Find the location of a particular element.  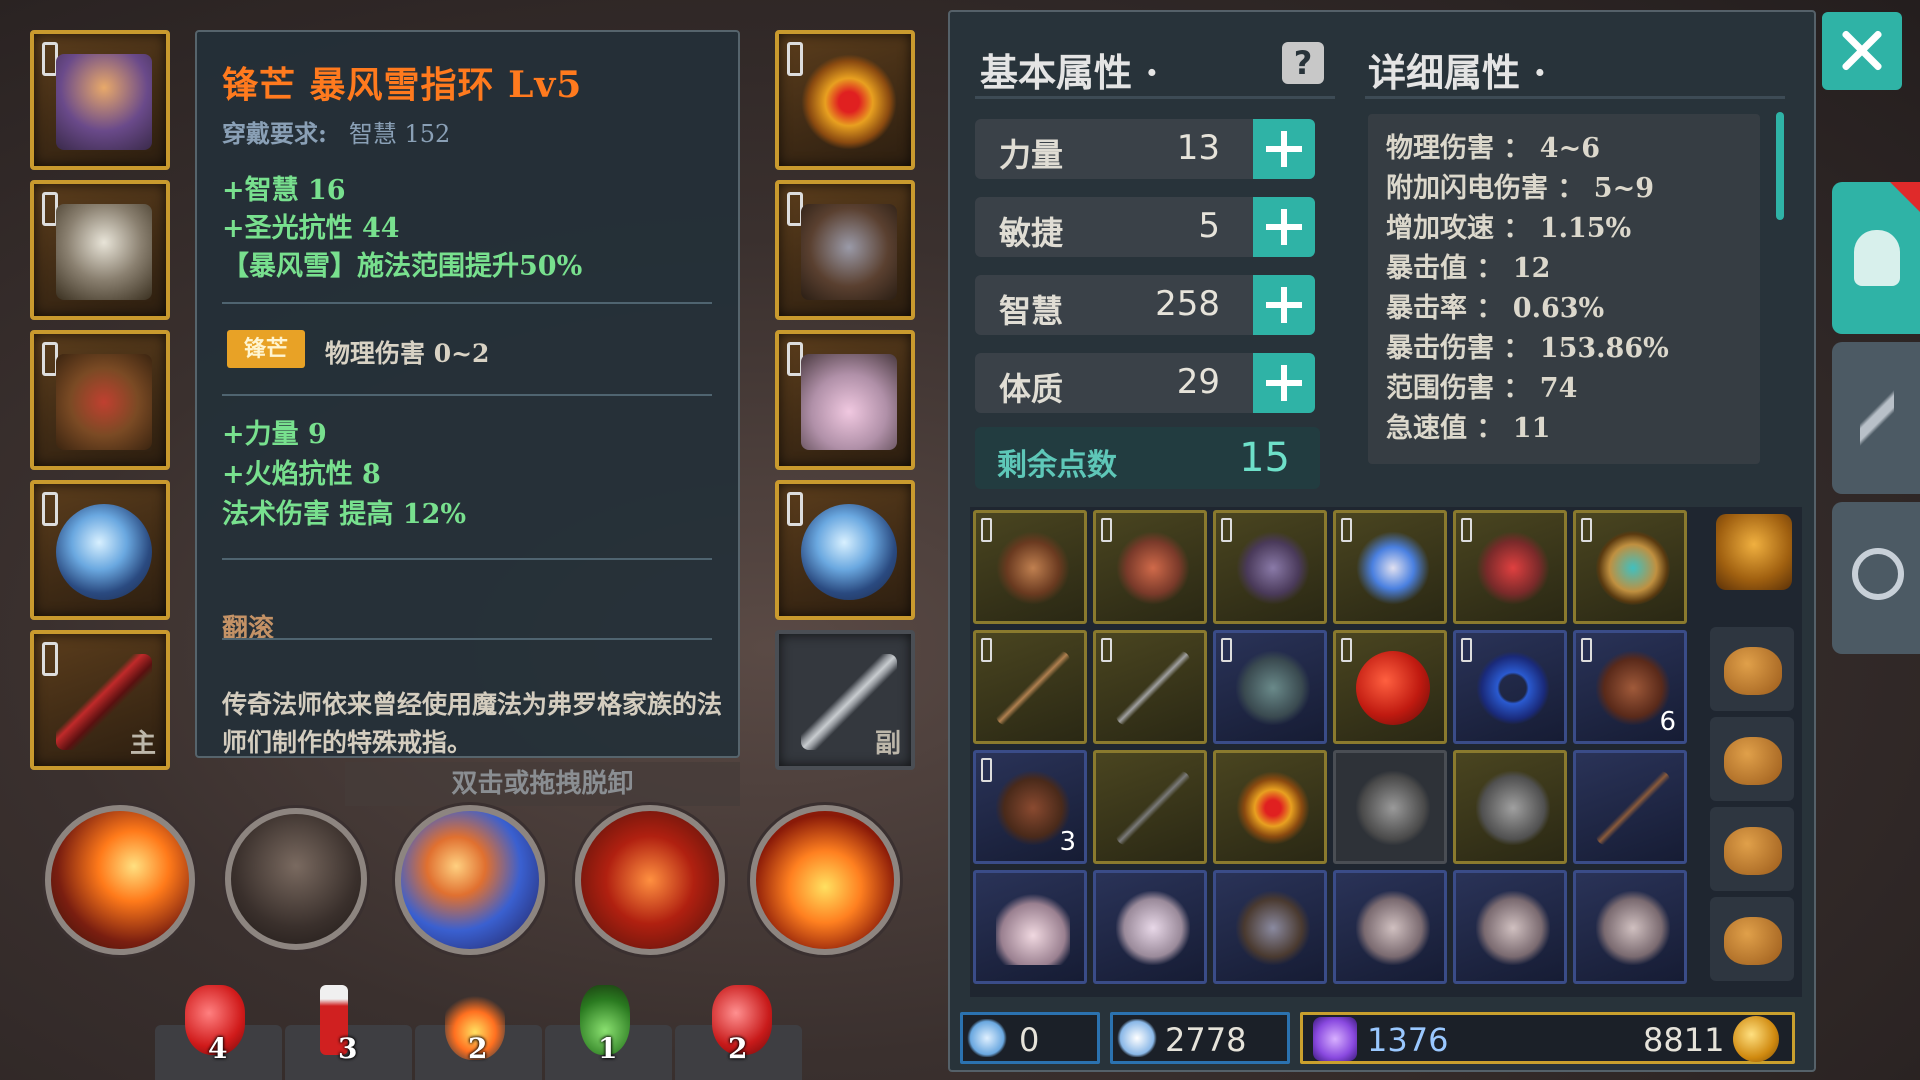

red-orb-icon is located at coordinates (1393, 688).